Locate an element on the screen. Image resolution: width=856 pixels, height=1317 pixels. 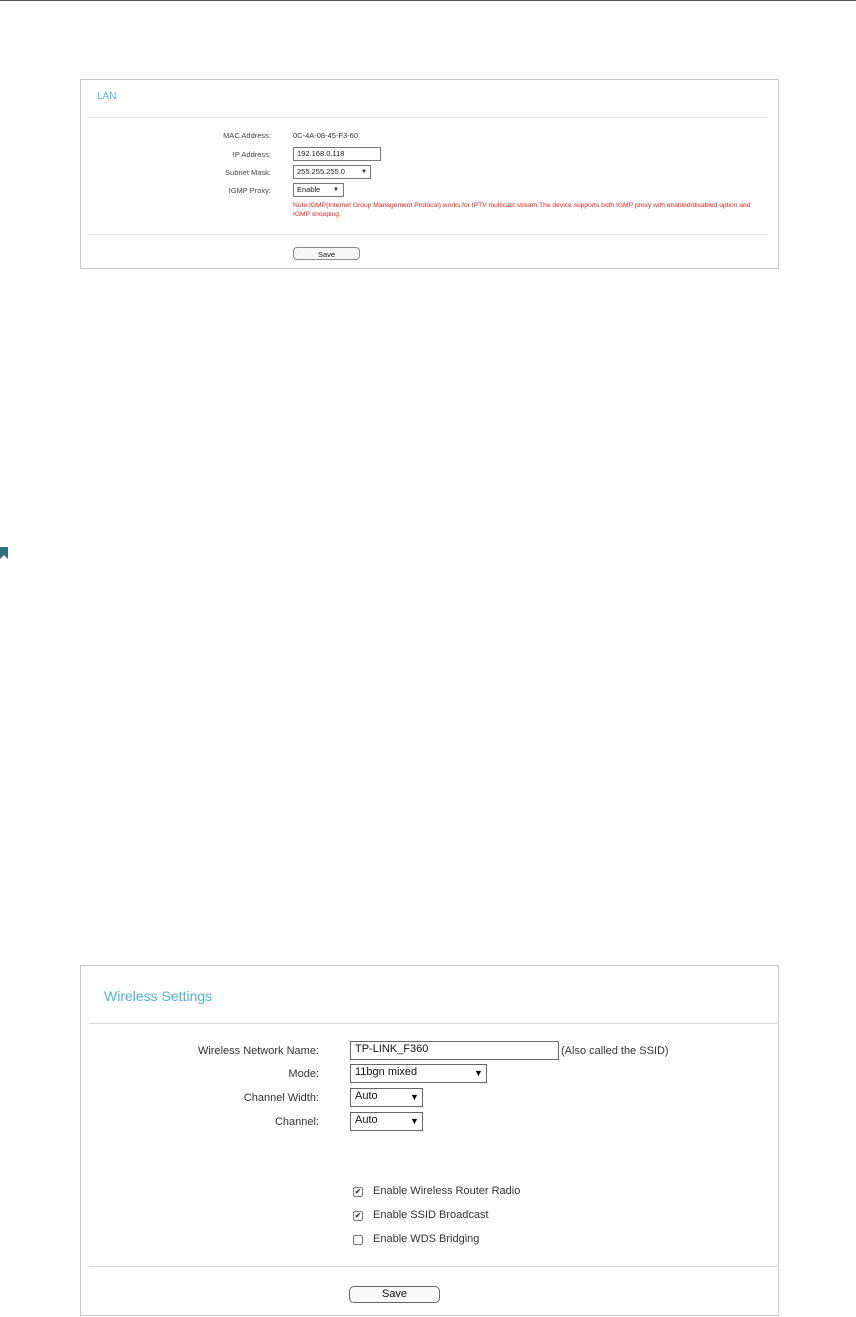
mode-label: Mode: is located at coordinates (303, 1074).